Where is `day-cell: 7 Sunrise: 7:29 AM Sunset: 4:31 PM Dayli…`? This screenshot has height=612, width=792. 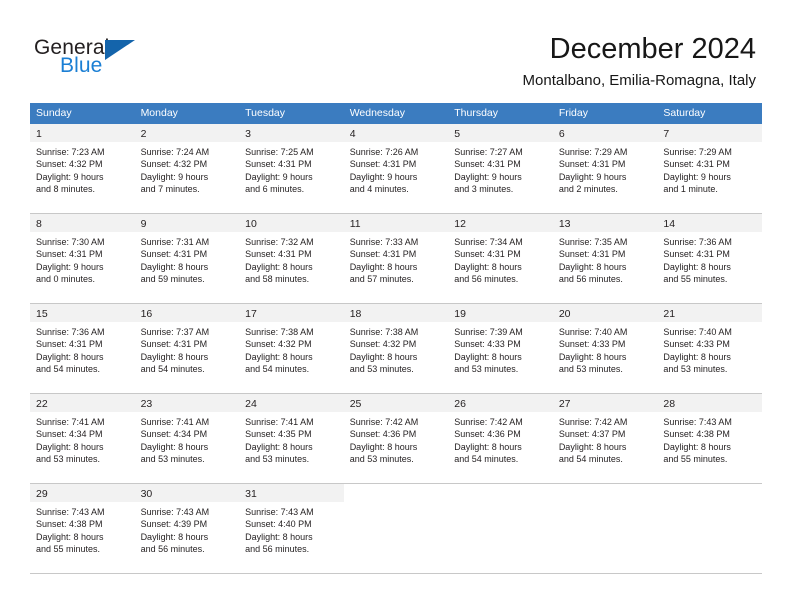
day-cell: 7 Sunrise: 7:29 AM Sunset: 4:31 PM Dayli… is located at coordinates (709, 168).